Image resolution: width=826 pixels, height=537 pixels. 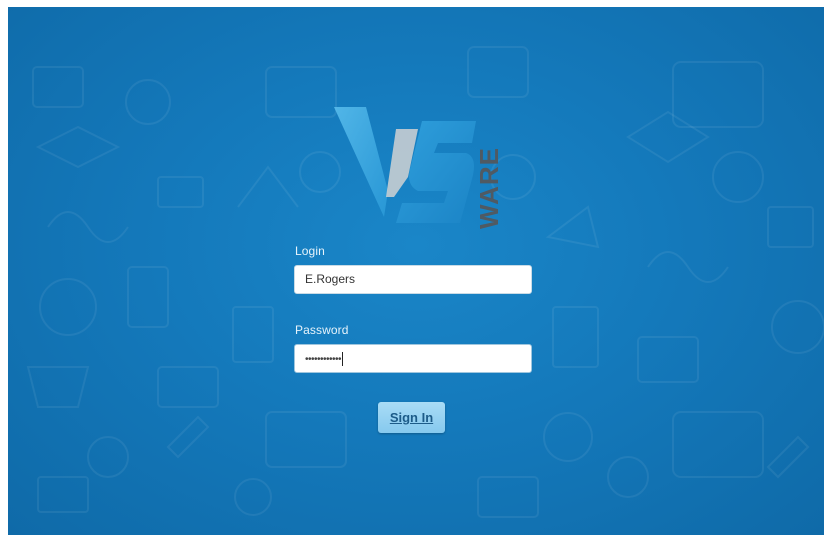 I want to click on login-label: Login, so click(x=310, y=251).